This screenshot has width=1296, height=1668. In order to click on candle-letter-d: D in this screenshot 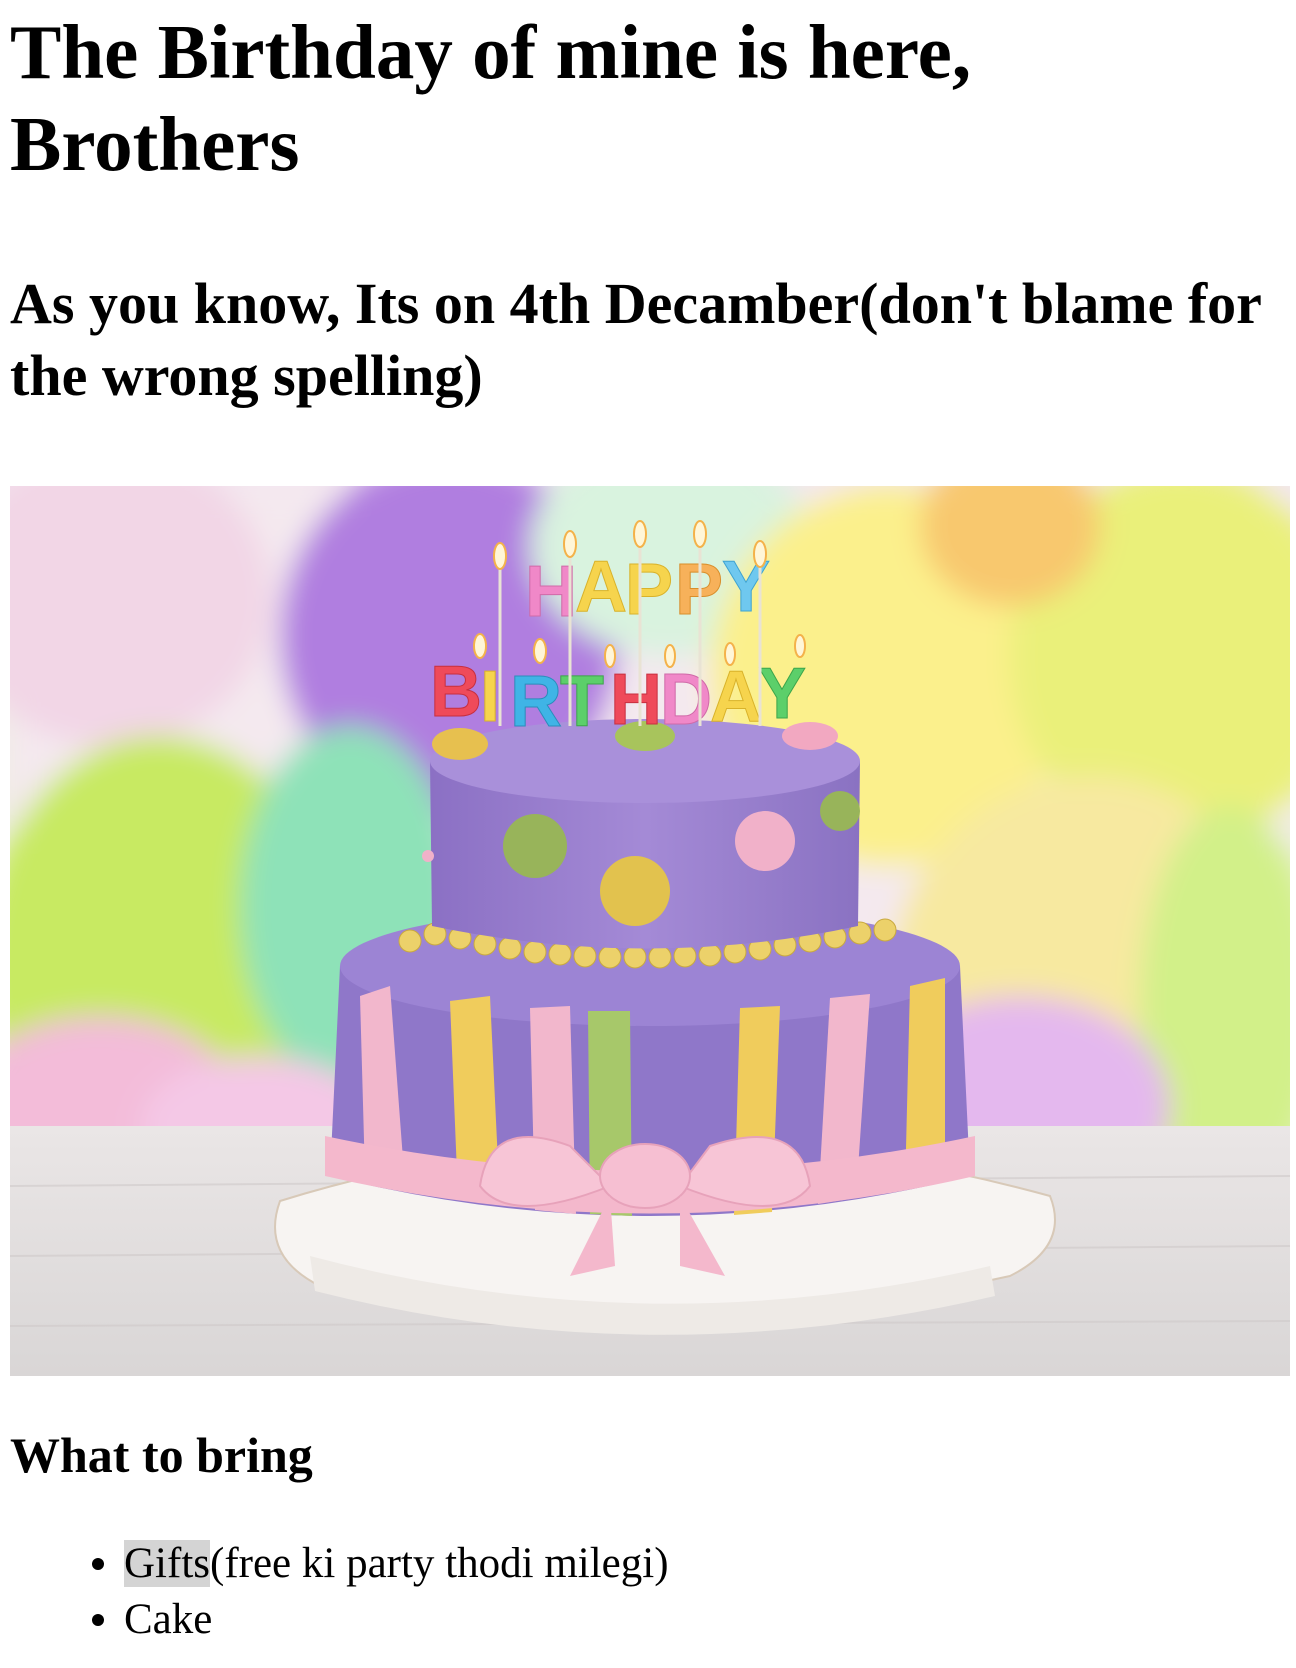, I will do `click(686, 700)`.